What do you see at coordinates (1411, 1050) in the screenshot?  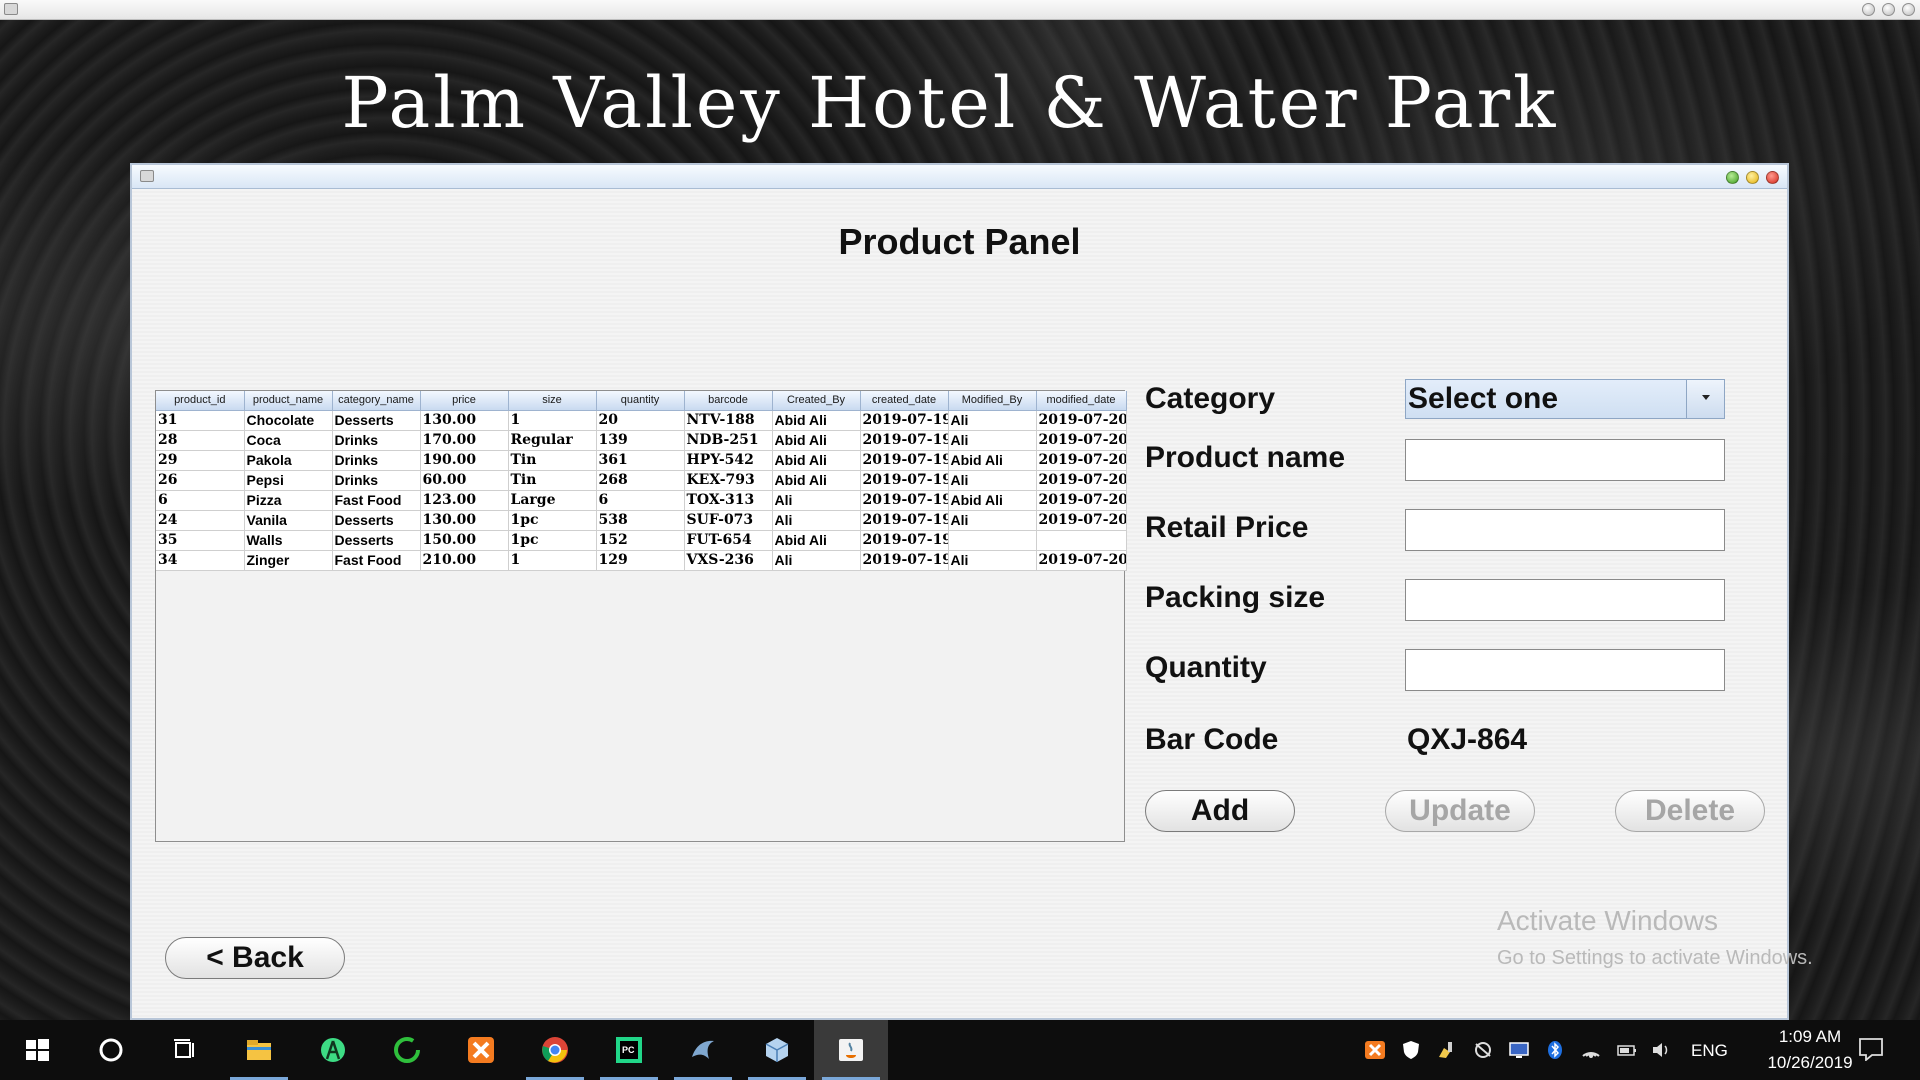 I see `shield-icon` at bounding box center [1411, 1050].